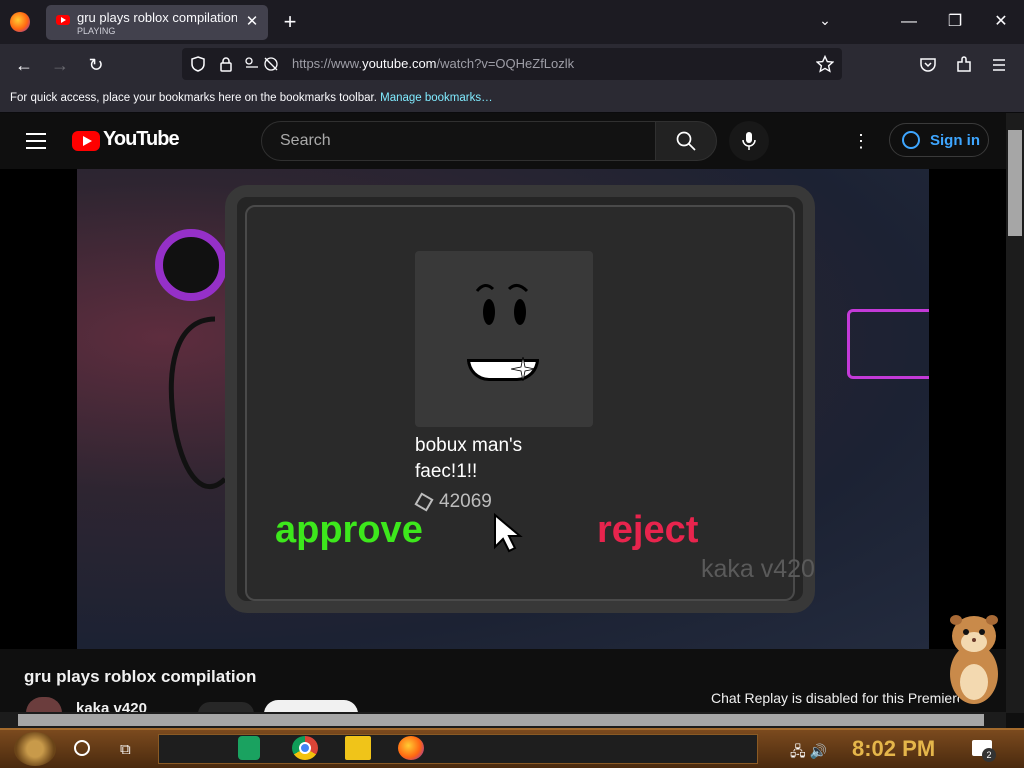 This screenshot has width=1024, height=768. I want to click on notification-count-badge: 2, so click(989, 755).